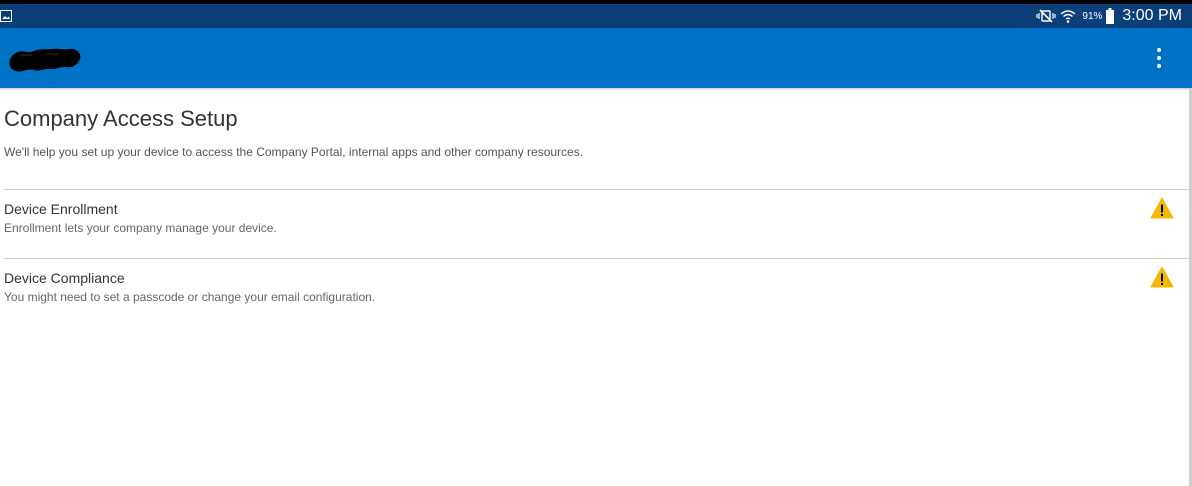  Describe the element at coordinates (121, 118) in the screenshot. I see `page-title: Company Access Setup` at that location.